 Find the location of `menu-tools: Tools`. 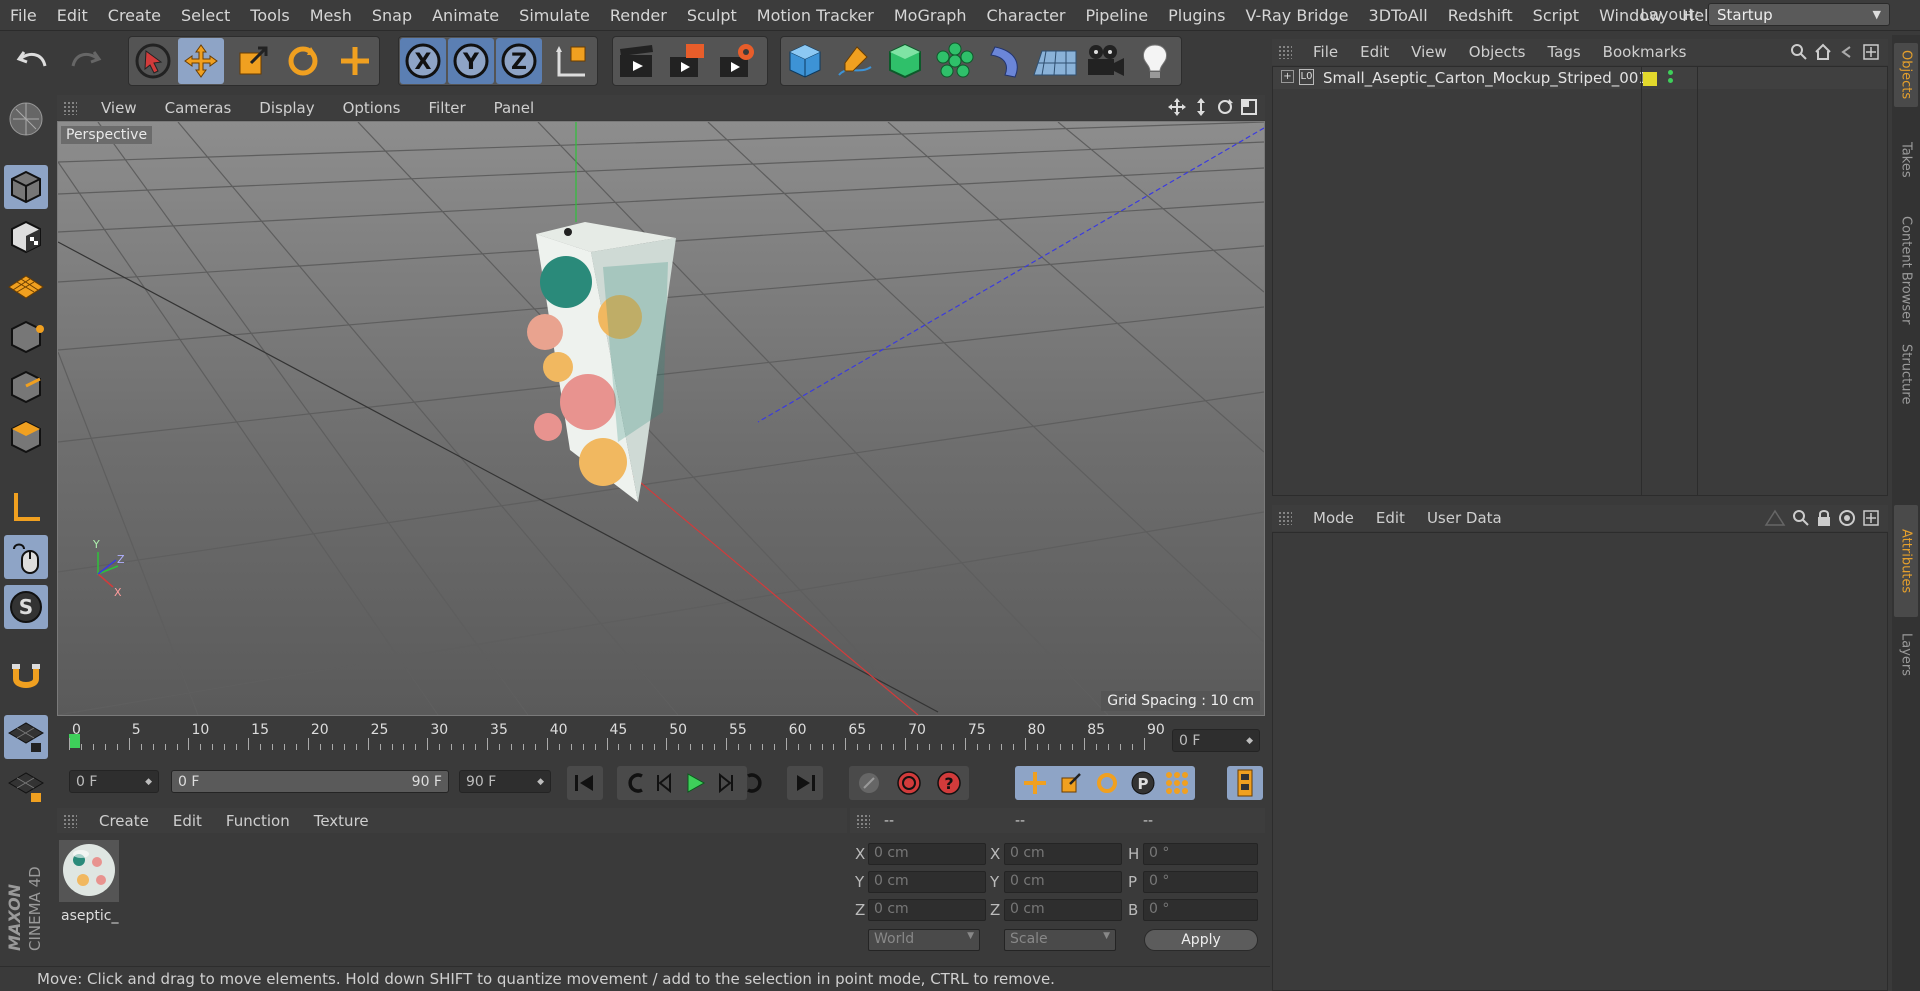

menu-tools: Tools is located at coordinates (269, 15).